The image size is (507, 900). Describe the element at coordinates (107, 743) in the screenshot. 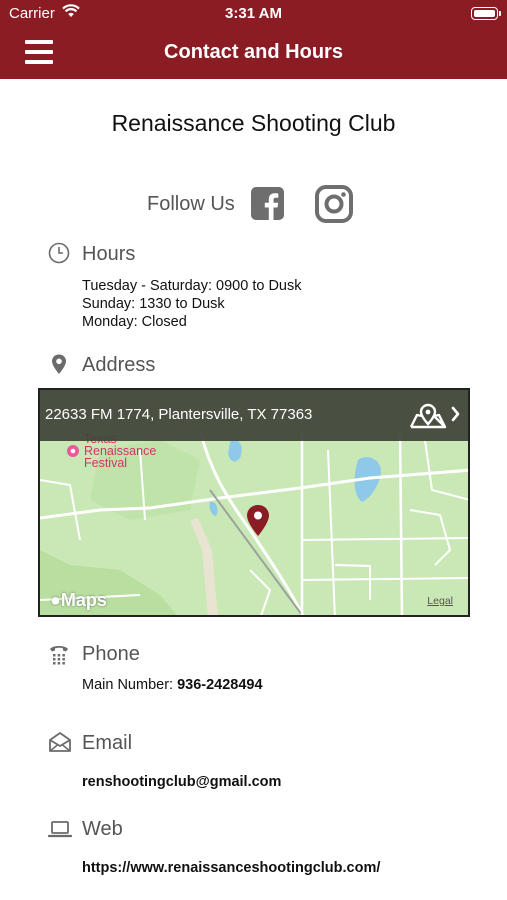

I see `email-title: Email` at that location.